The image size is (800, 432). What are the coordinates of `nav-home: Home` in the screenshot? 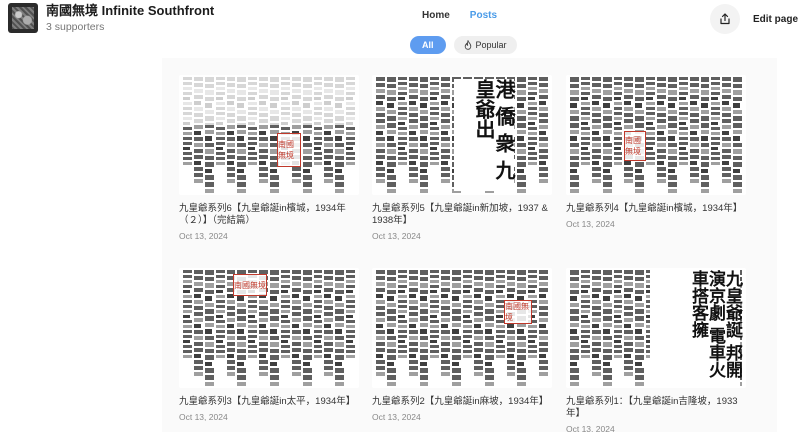 It's located at (436, 15).